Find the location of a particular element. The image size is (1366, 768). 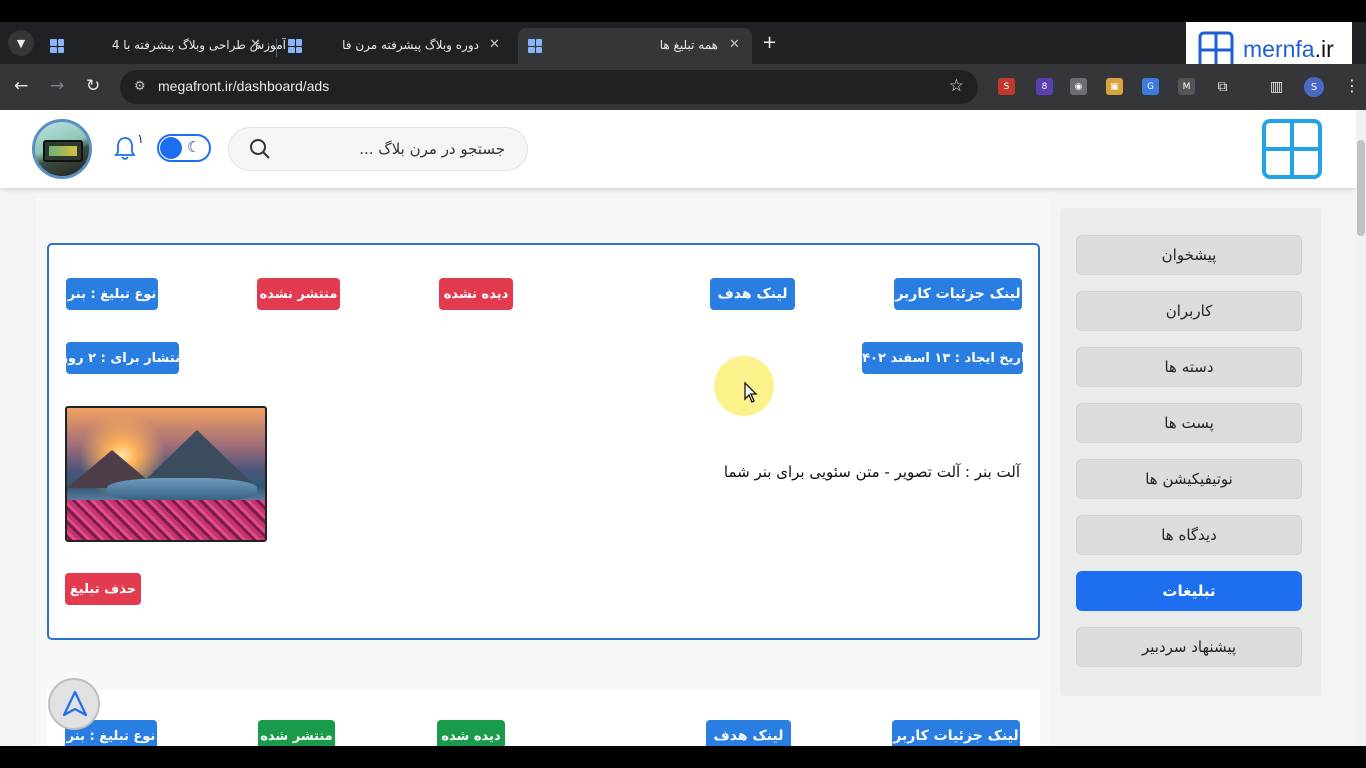

publish-status-badge: منتشر شده is located at coordinates (296, 733).